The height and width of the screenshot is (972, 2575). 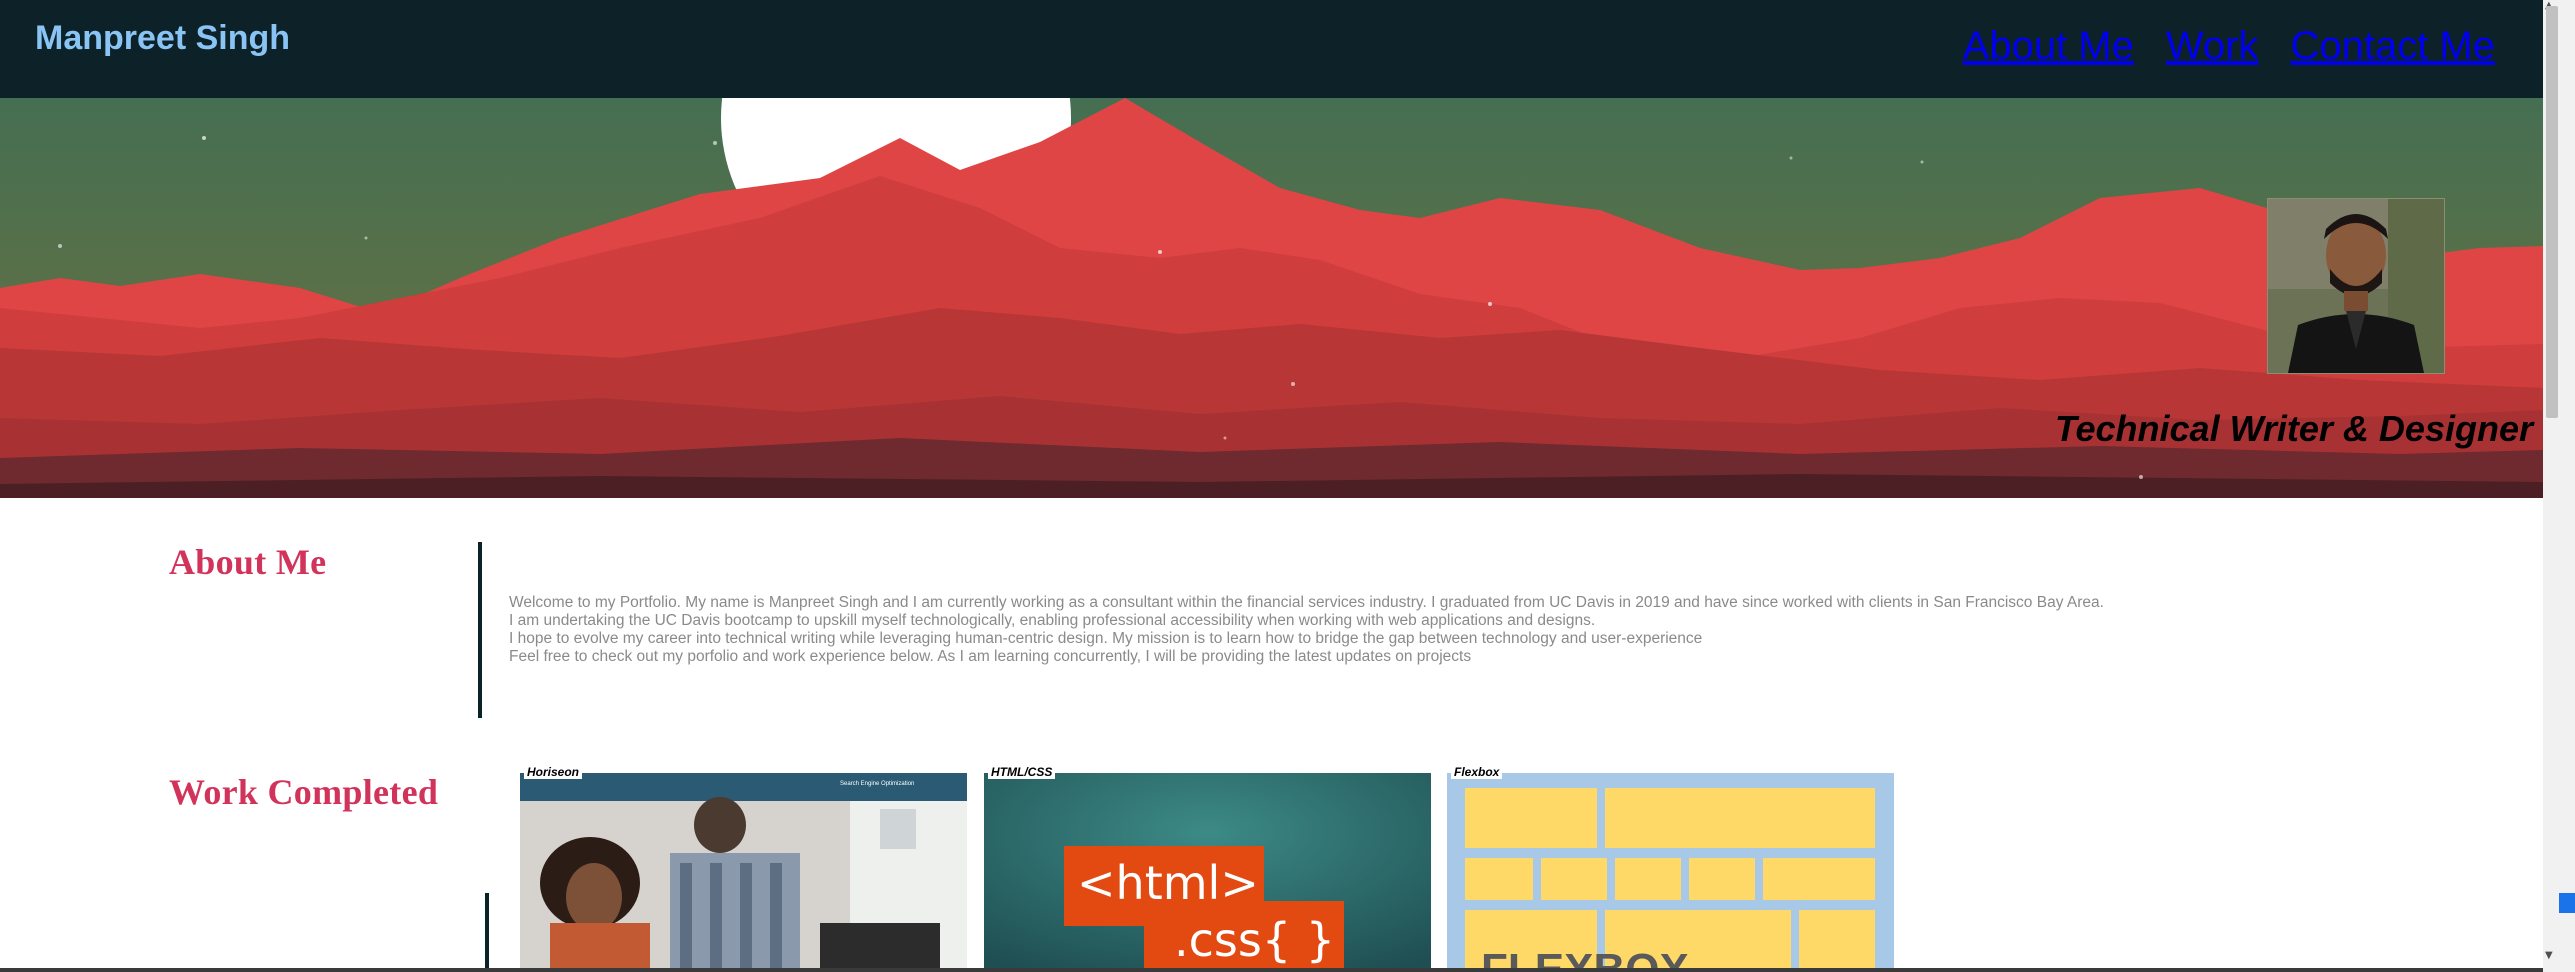 I want to click on horiseon-thumbnail, so click(x=743, y=872).